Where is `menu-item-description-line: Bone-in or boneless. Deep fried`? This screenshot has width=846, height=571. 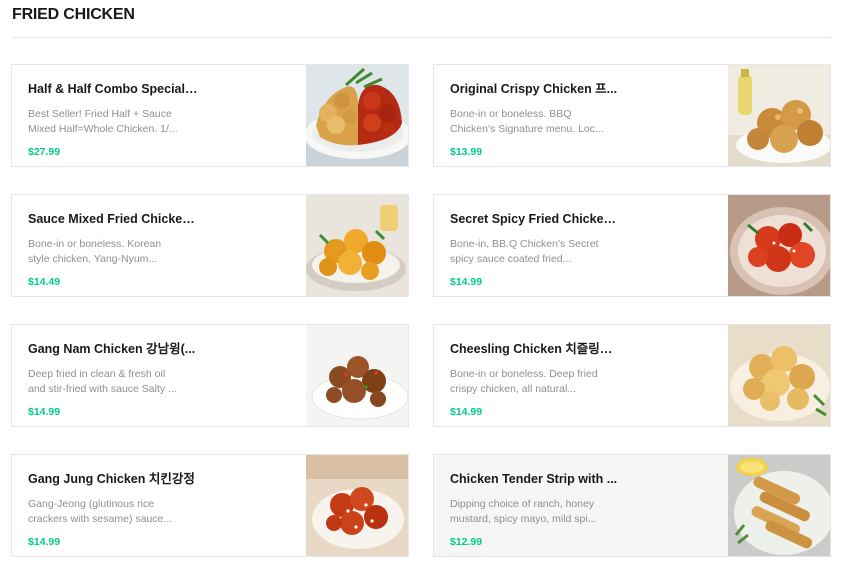 menu-item-description-line: Bone-in or boneless. Deep fried is located at coordinates (524, 374).